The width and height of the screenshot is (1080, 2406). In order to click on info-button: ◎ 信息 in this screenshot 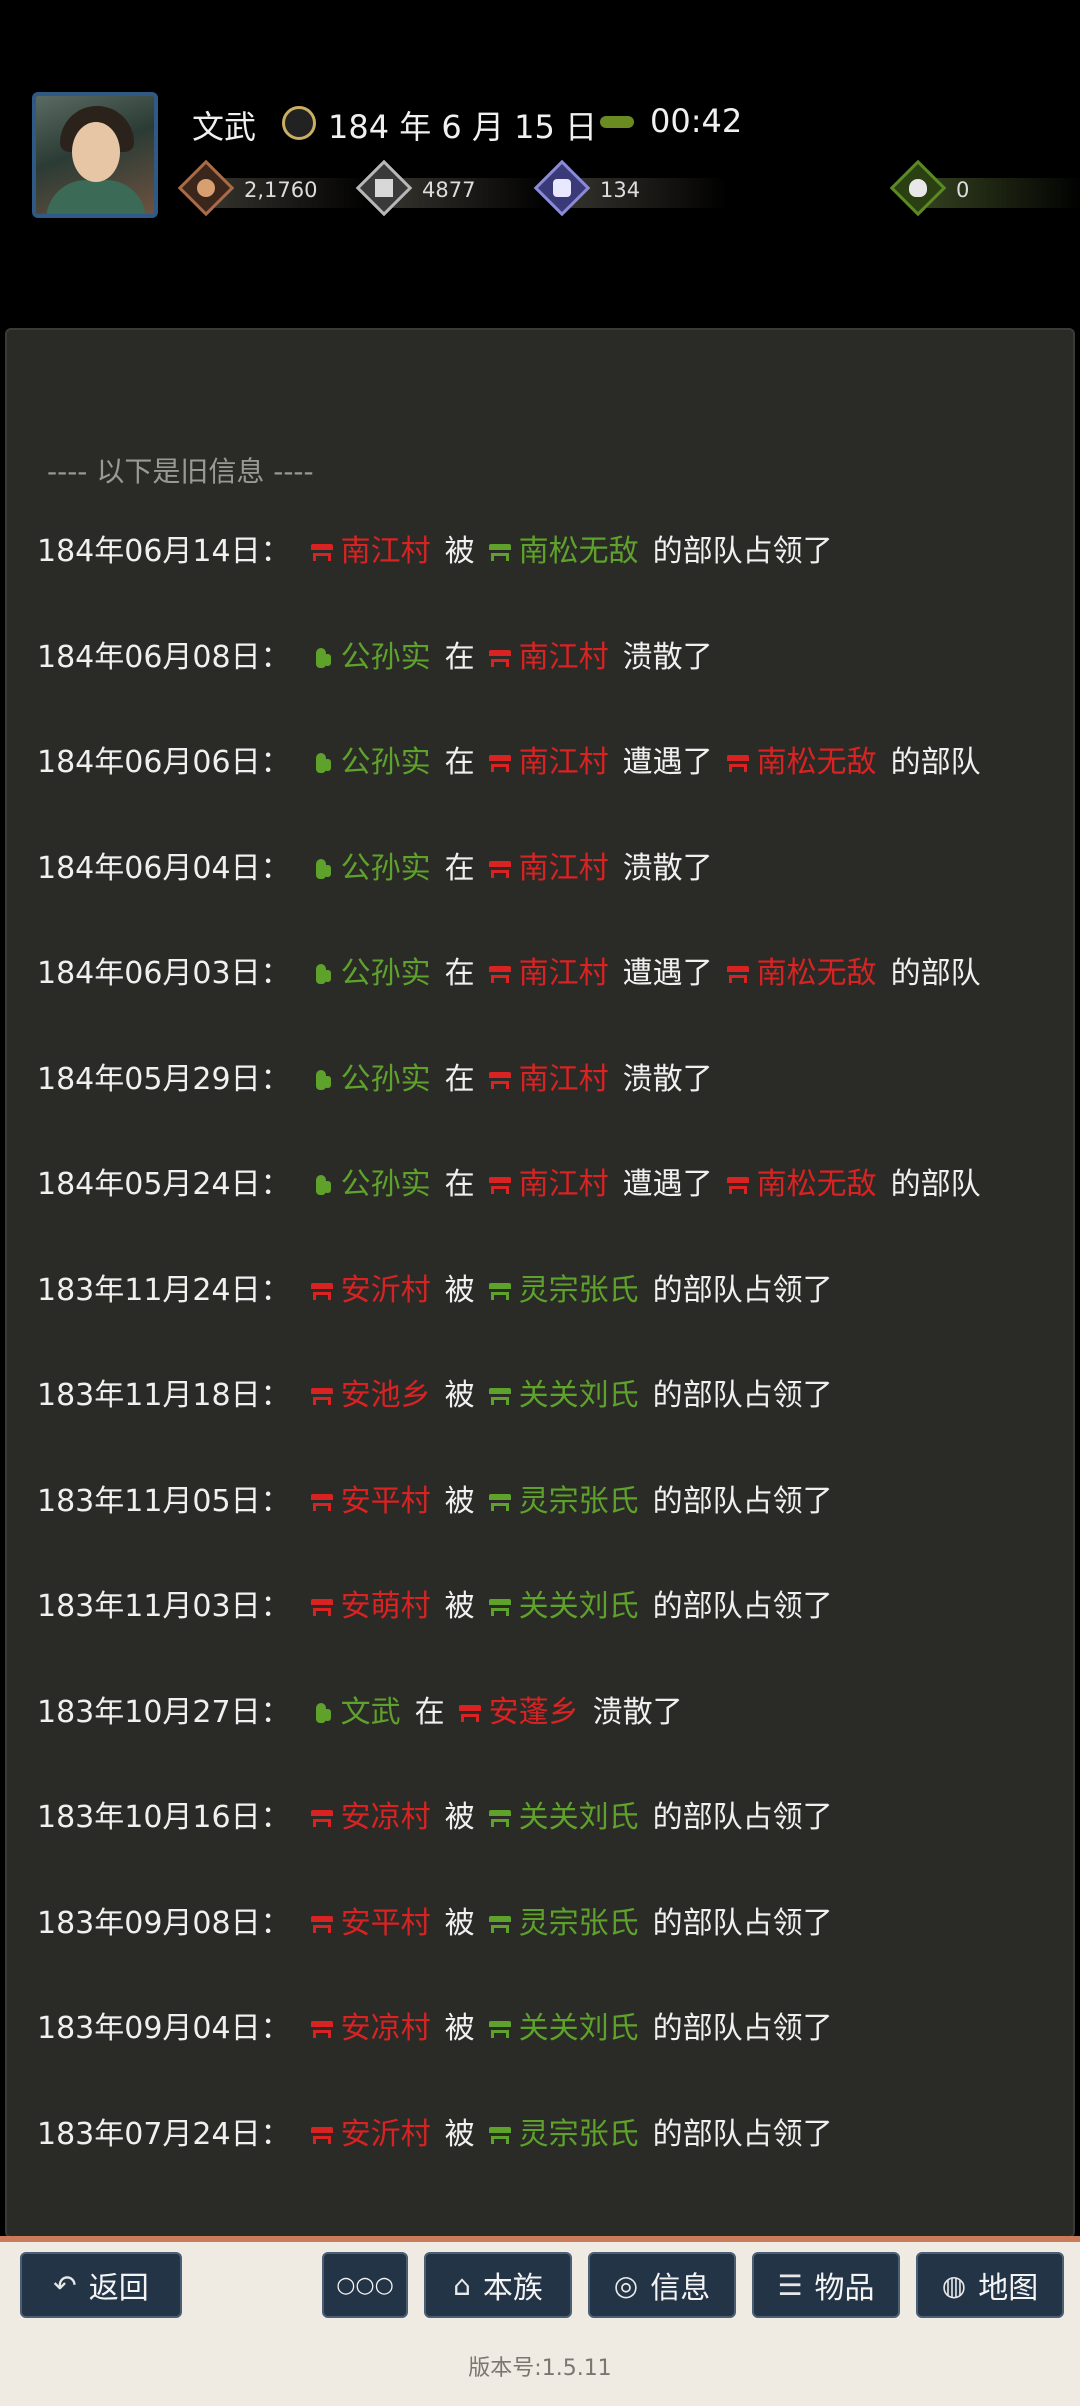, I will do `click(662, 2285)`.